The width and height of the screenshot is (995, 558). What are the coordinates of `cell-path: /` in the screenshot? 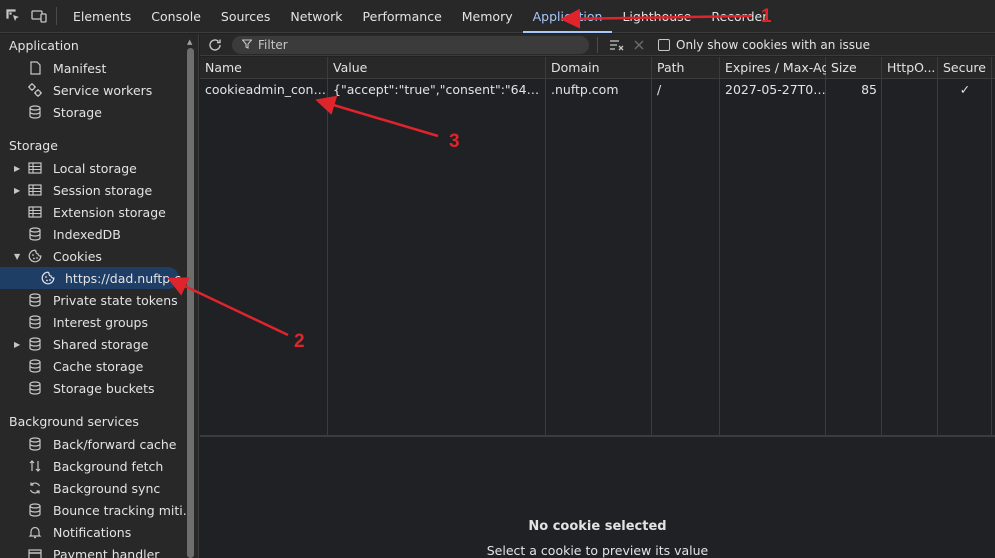 It's located at (686, 90).